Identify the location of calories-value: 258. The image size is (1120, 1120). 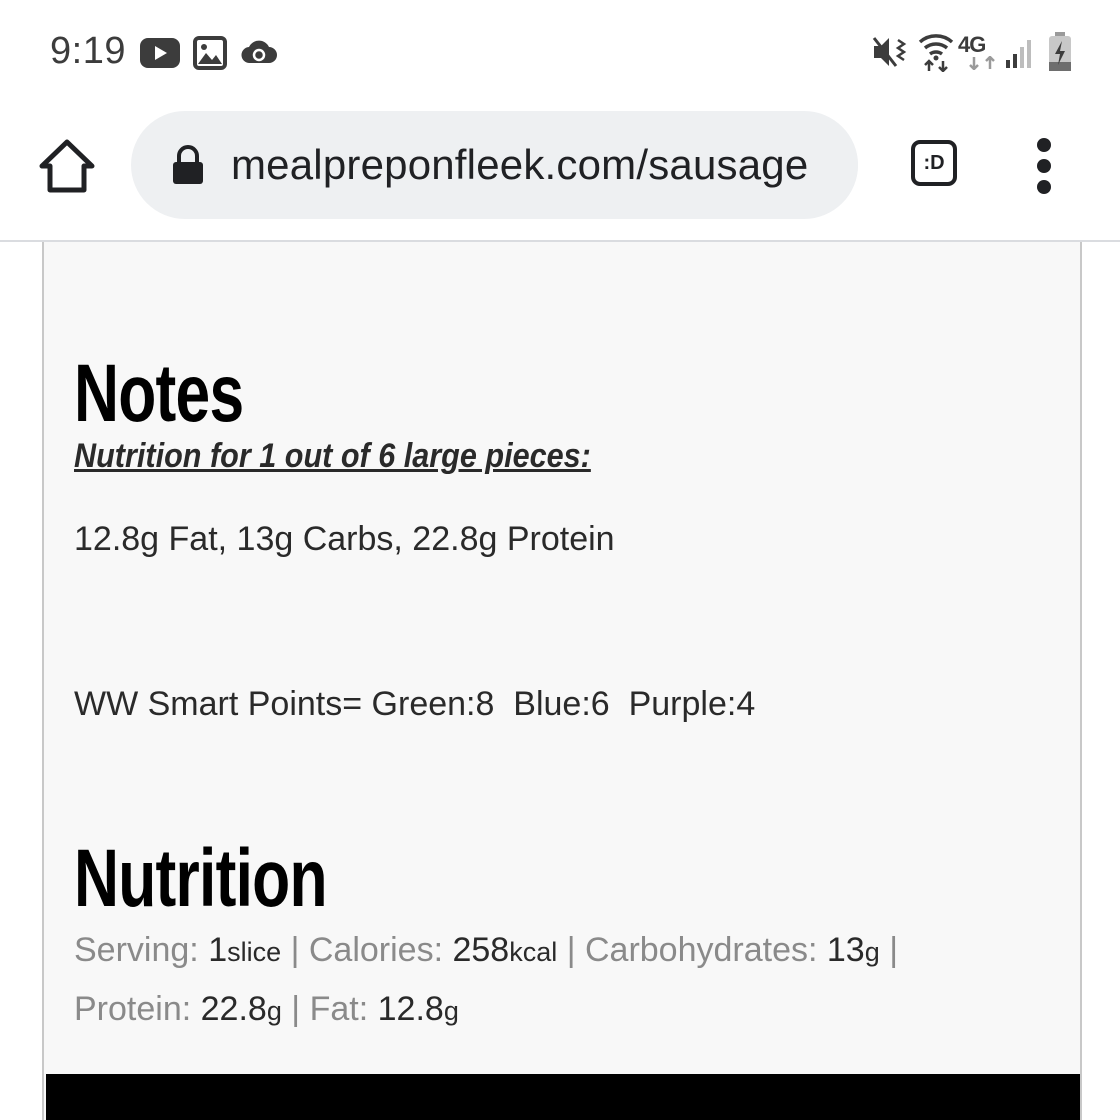
(481, 950).